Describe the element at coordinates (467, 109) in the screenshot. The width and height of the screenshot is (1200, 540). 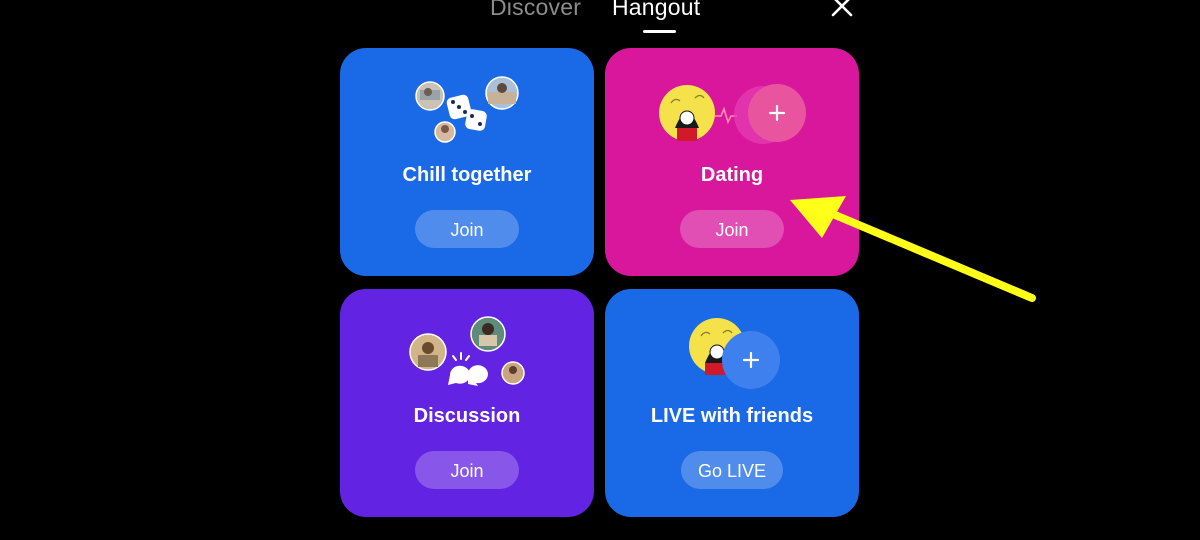
I see `chill-together-illustration` at that location.